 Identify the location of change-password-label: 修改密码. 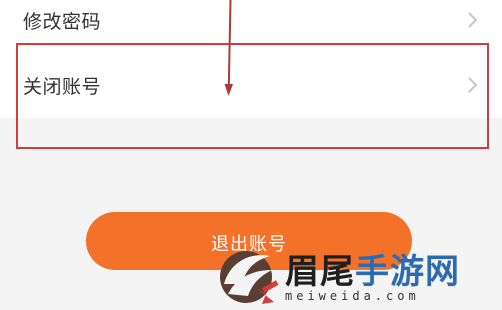
(62, 21).